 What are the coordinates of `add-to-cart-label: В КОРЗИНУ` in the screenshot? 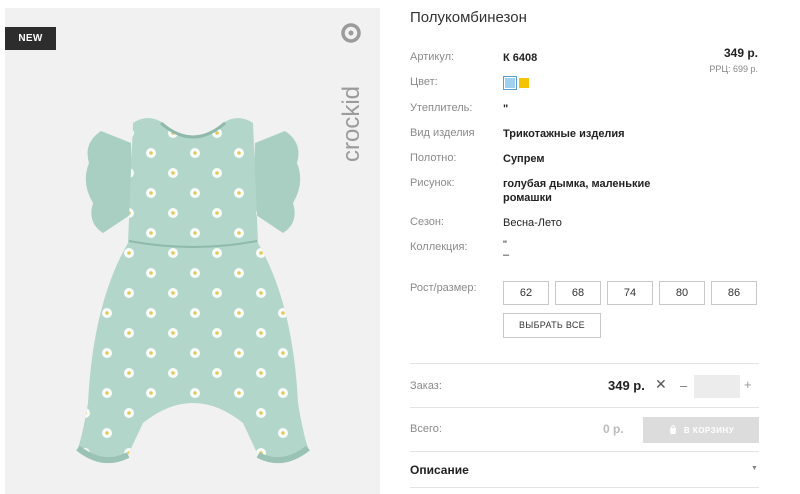 It's located at (709, 430).